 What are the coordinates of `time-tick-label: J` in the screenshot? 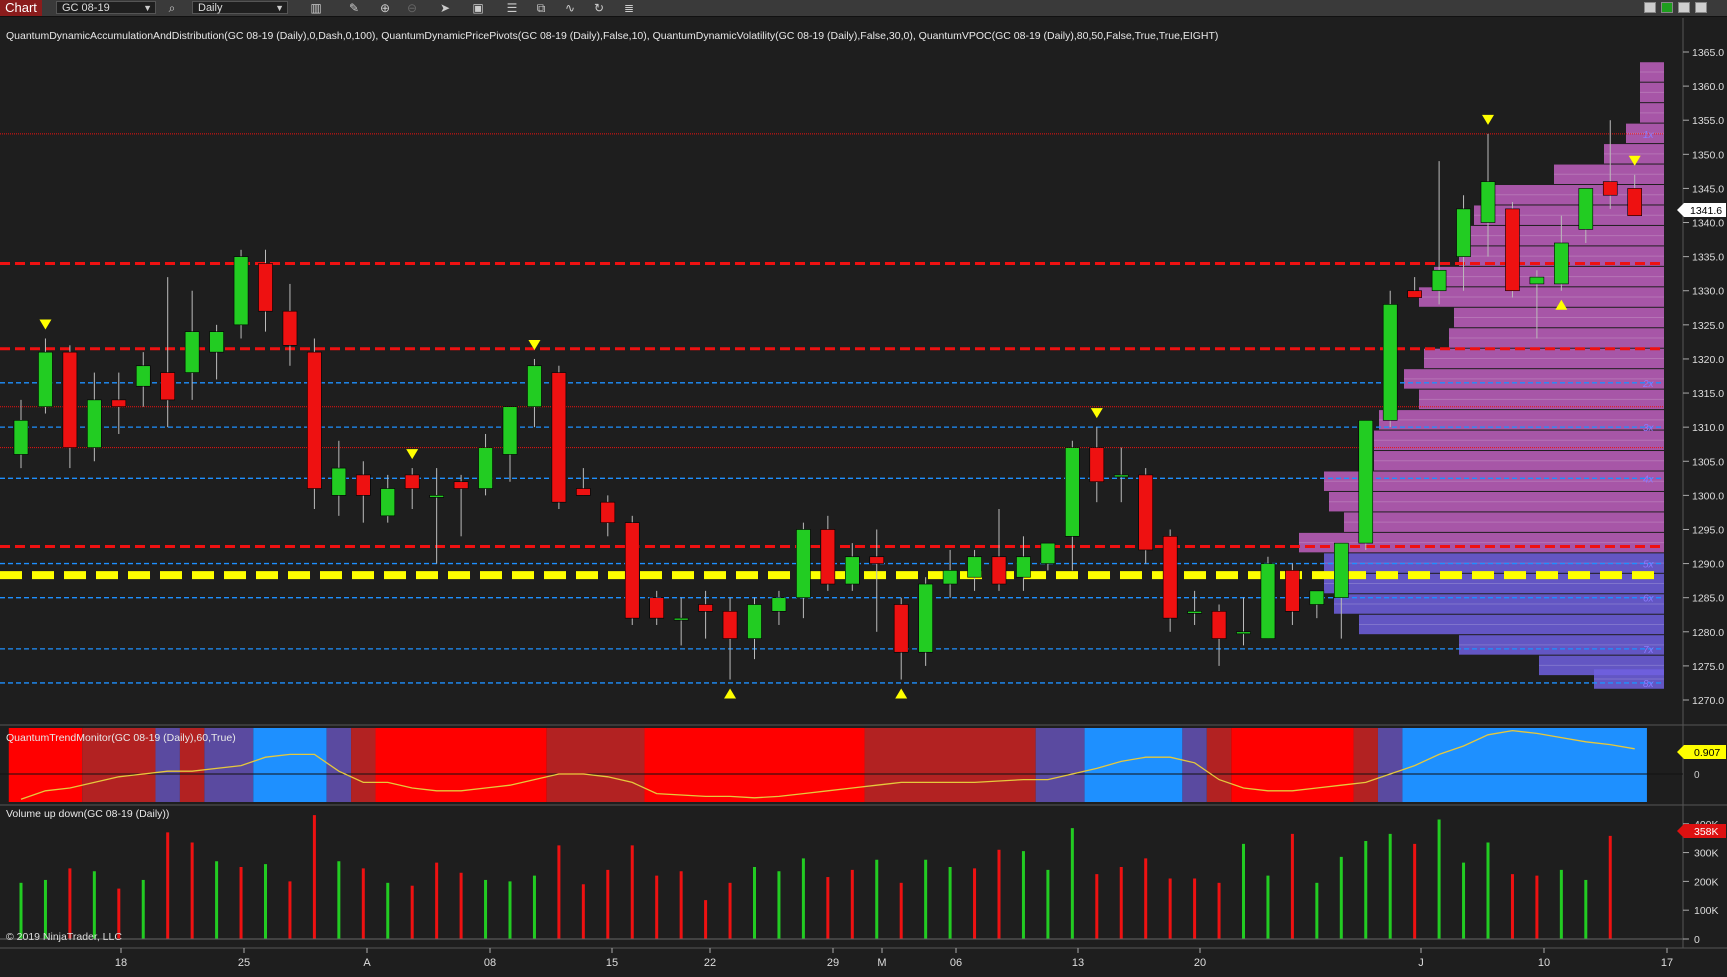 It's located at (1421, 963).